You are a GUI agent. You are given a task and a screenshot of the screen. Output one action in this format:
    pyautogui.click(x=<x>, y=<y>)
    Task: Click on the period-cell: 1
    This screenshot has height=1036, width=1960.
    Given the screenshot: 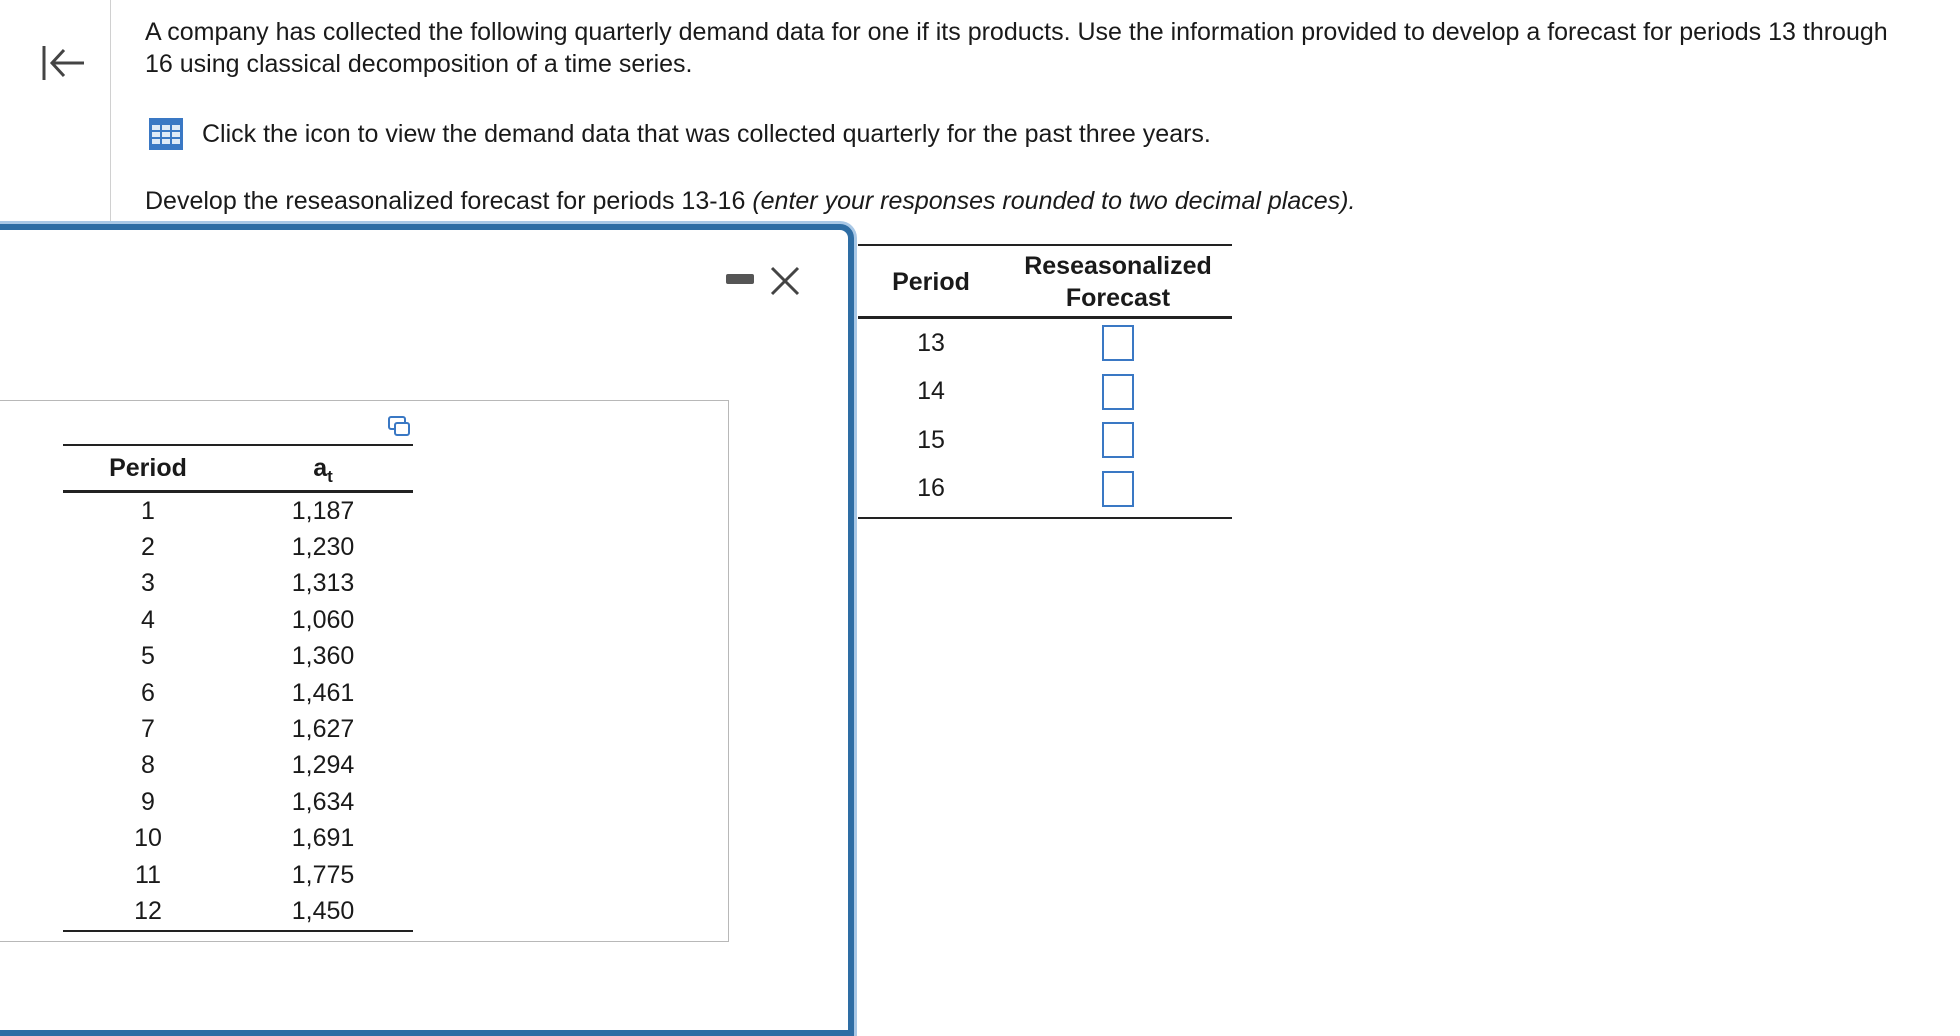 What is the action you would take?
    pyautogui.click(x=148, y=510)
    